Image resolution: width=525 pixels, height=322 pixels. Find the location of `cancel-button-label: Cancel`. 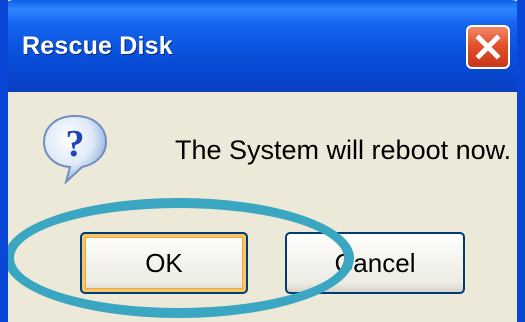

cancel-button-label: Cancel is located at coordinates (375, 262).